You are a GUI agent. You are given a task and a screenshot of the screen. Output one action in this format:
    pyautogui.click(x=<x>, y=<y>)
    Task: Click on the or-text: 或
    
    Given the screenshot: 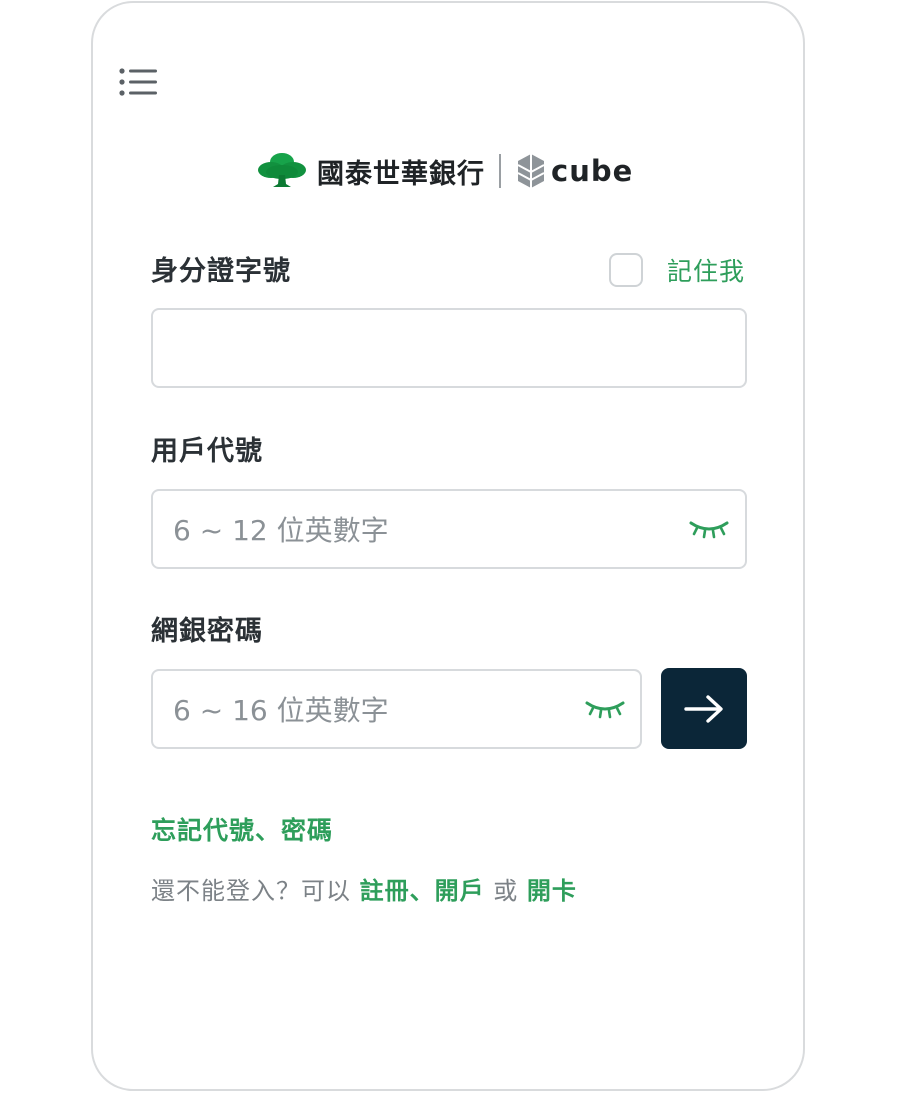 What is the action you would take?
    pyautogui.click(x=505, y=891)
    